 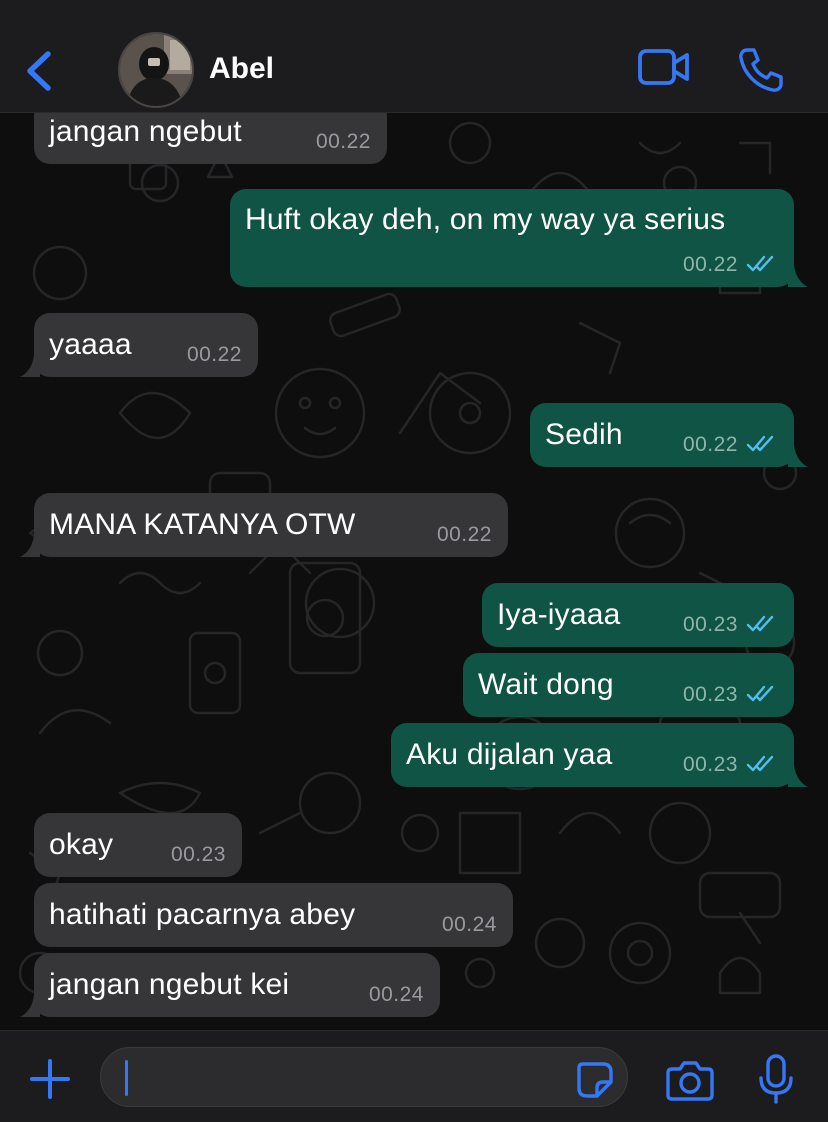 I want to click on message-text: Wait dong, so click(x=546, y=684).